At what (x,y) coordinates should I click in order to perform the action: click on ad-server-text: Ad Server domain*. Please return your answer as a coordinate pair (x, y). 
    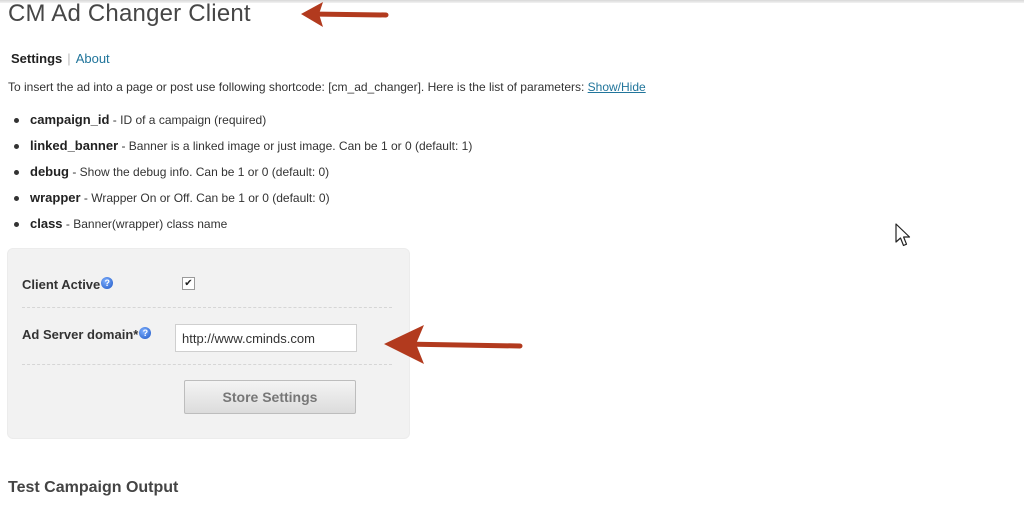
    Looking at the image, I should click on (80, 334).